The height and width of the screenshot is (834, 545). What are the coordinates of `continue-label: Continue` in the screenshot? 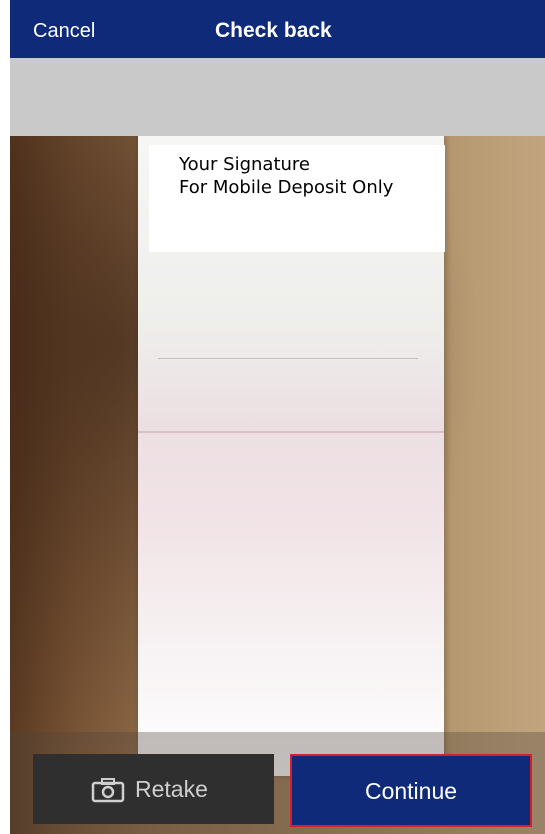 It's located at (411, 791).